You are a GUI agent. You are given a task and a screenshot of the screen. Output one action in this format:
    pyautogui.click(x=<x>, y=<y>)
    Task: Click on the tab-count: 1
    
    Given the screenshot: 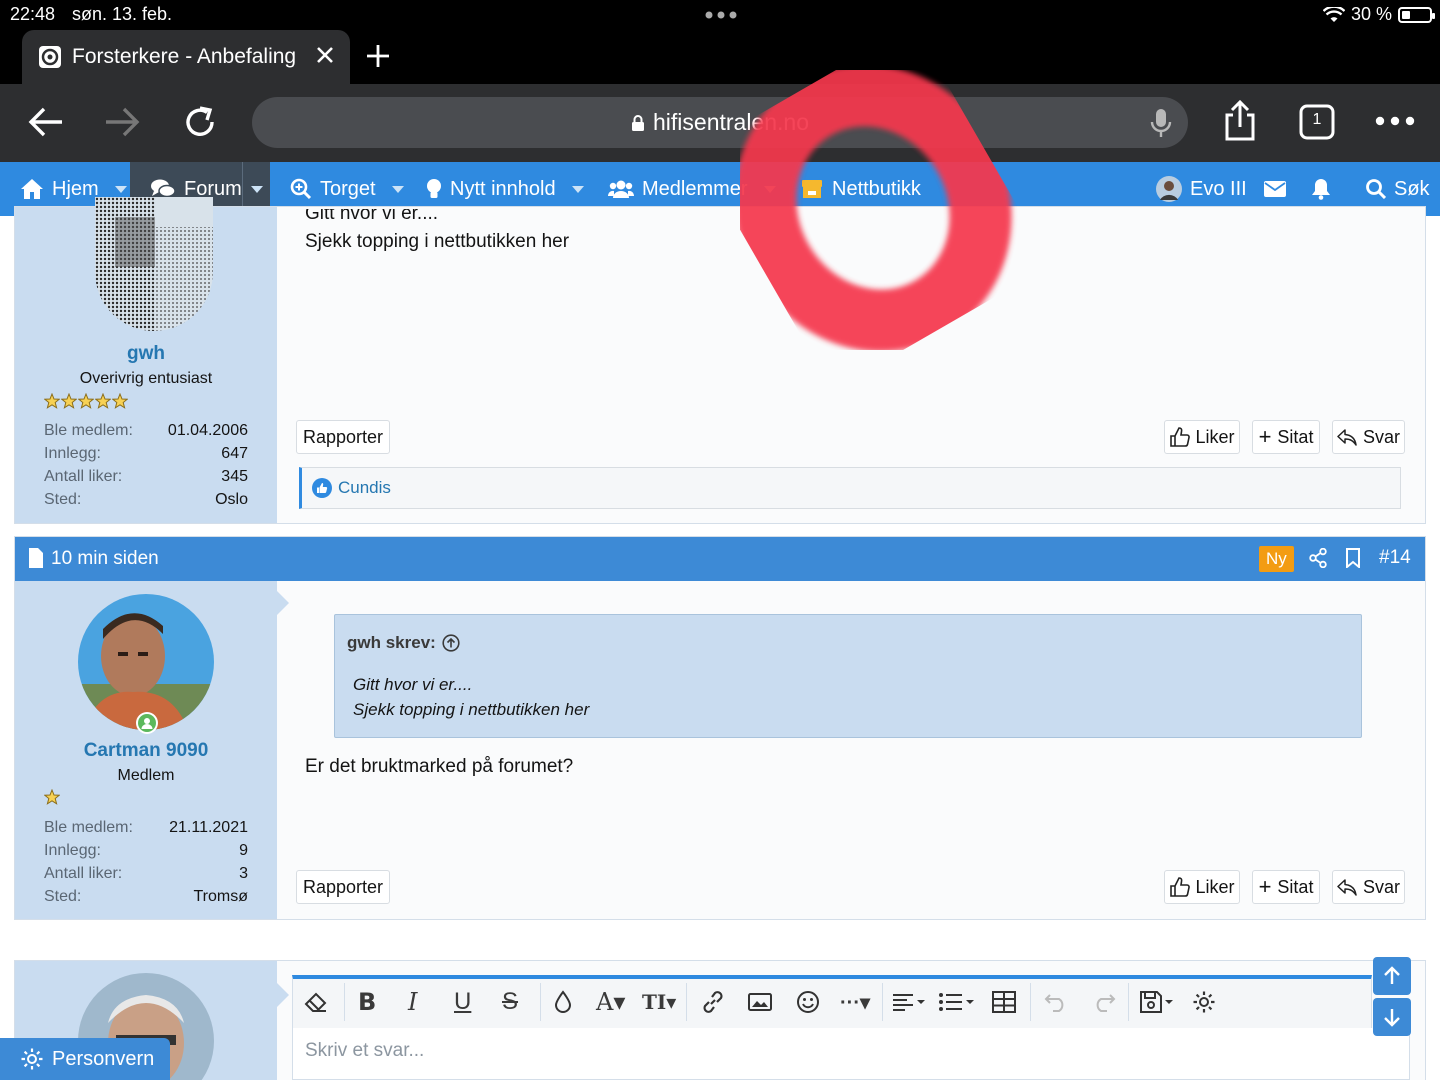 What is the action you would take?
    pyautogui.click(x=1317, y=119)
    